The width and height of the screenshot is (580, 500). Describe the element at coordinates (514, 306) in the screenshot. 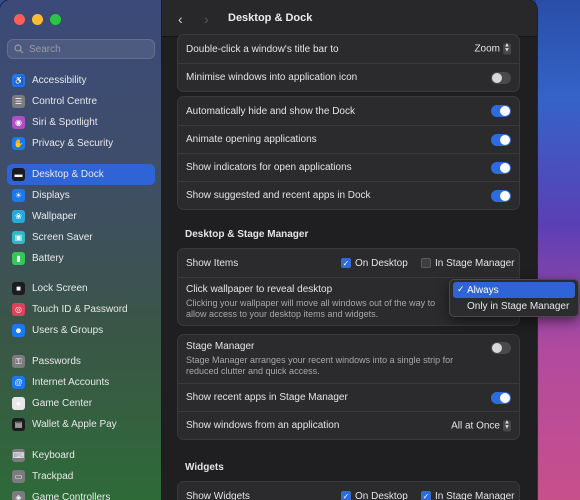

I see `menu-item-only-in-stage-manager: Only in Stage Manager` at that location.